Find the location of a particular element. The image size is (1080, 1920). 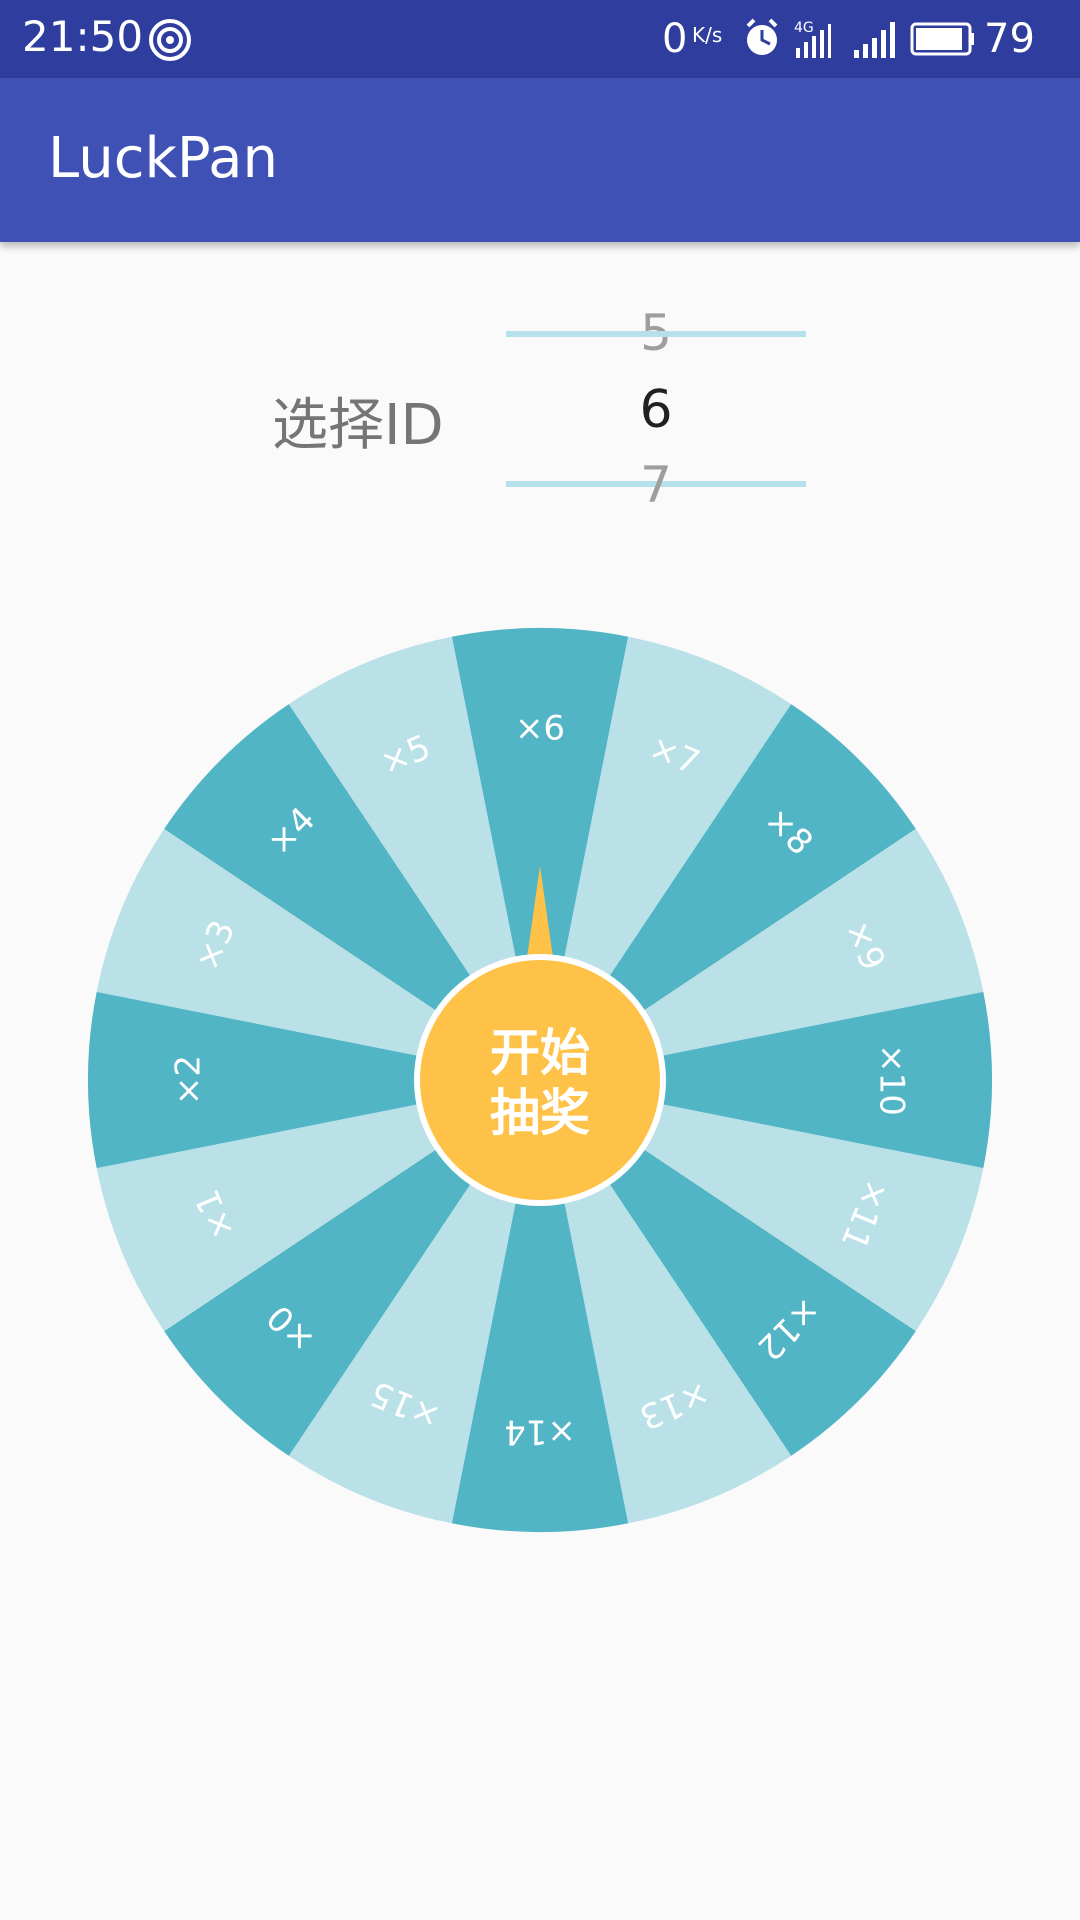

app-bar: LuckPan is located at coordinates (540, 160).